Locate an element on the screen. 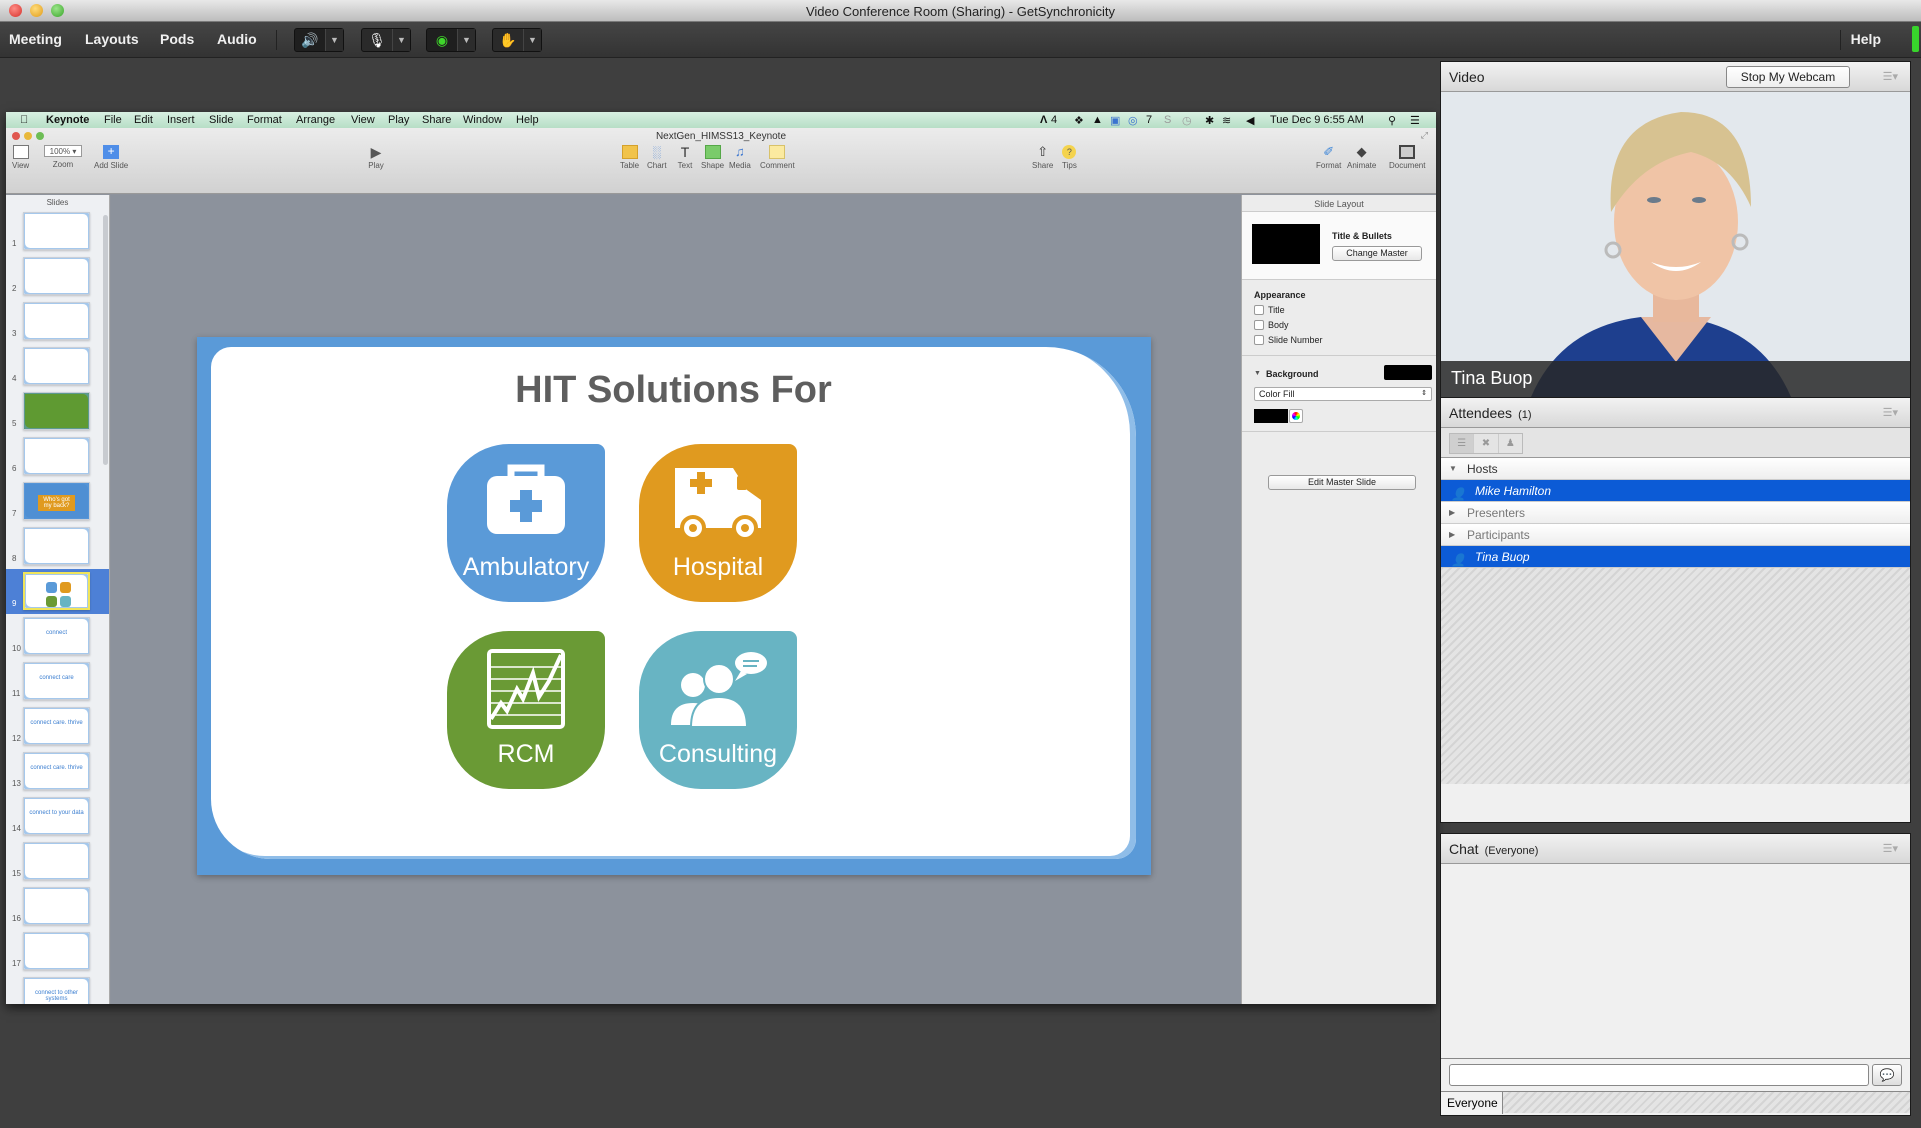 The height and width of the screenshot is (1128, 1921). slide-thumbnail-row: 12 connect care. thrive is located at coordinates (57, 726).